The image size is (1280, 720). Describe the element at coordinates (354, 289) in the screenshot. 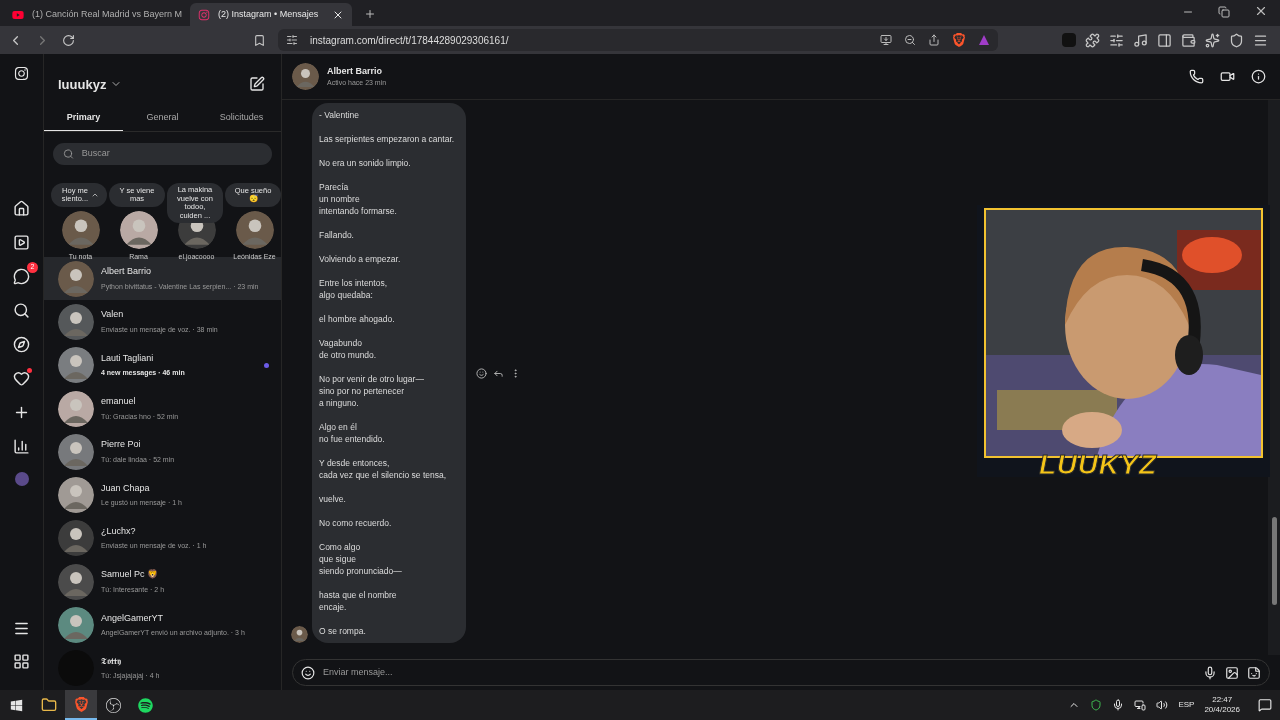

I see `message-line: Entre los intentos, algo quedaba:` at that location.